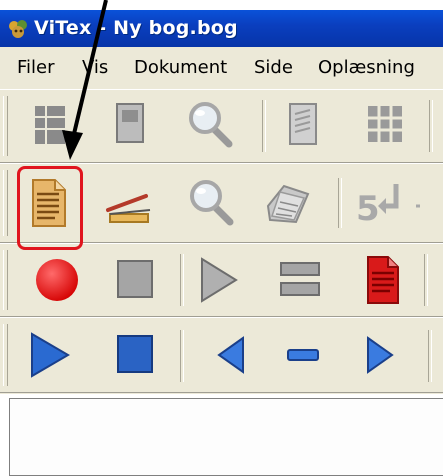 This screenshot has width=443, height=476. What do you see at coordinates (85, 80) in the screenshot?
I see `pointer-arrow-icon` at bounding box center [85, 80].